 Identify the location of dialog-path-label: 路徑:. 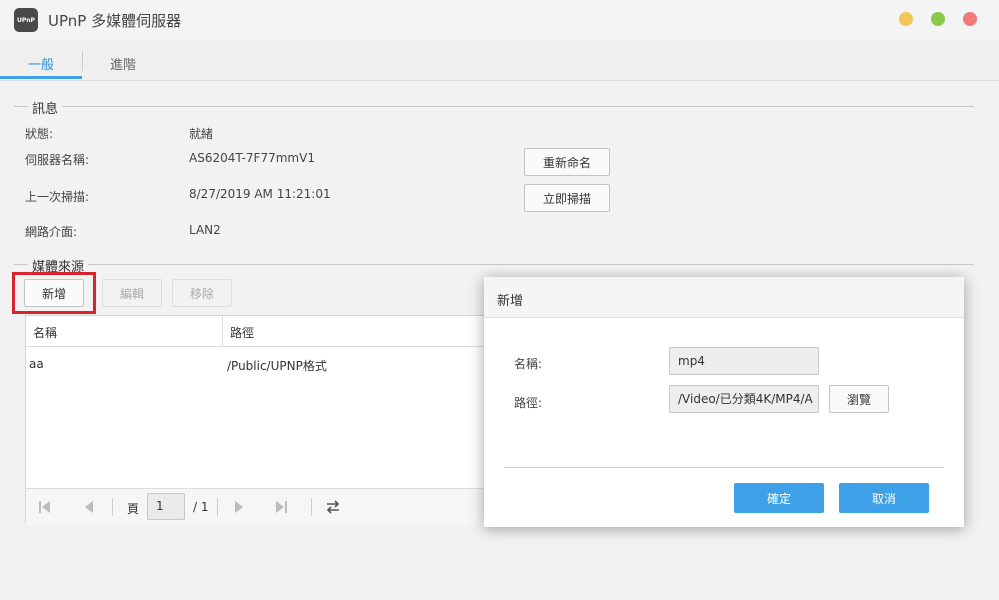
(528, 403).